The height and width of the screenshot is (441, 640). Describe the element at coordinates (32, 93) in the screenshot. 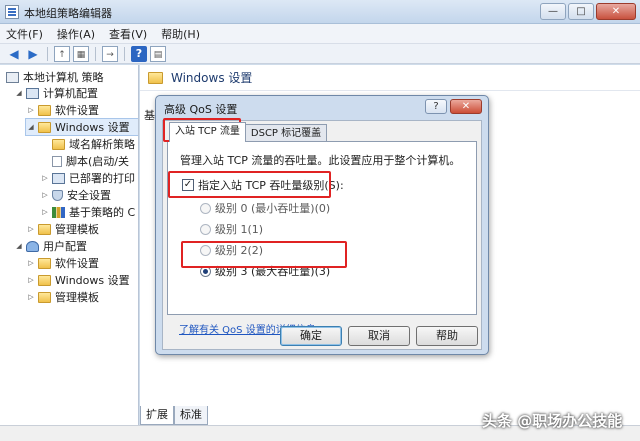

I see `computer-config-icon` at that location.